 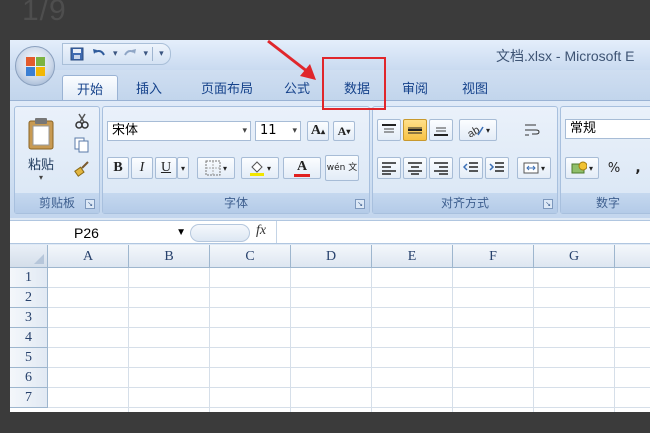 I want to click on format-painter-button, so click(x=82, y=169).